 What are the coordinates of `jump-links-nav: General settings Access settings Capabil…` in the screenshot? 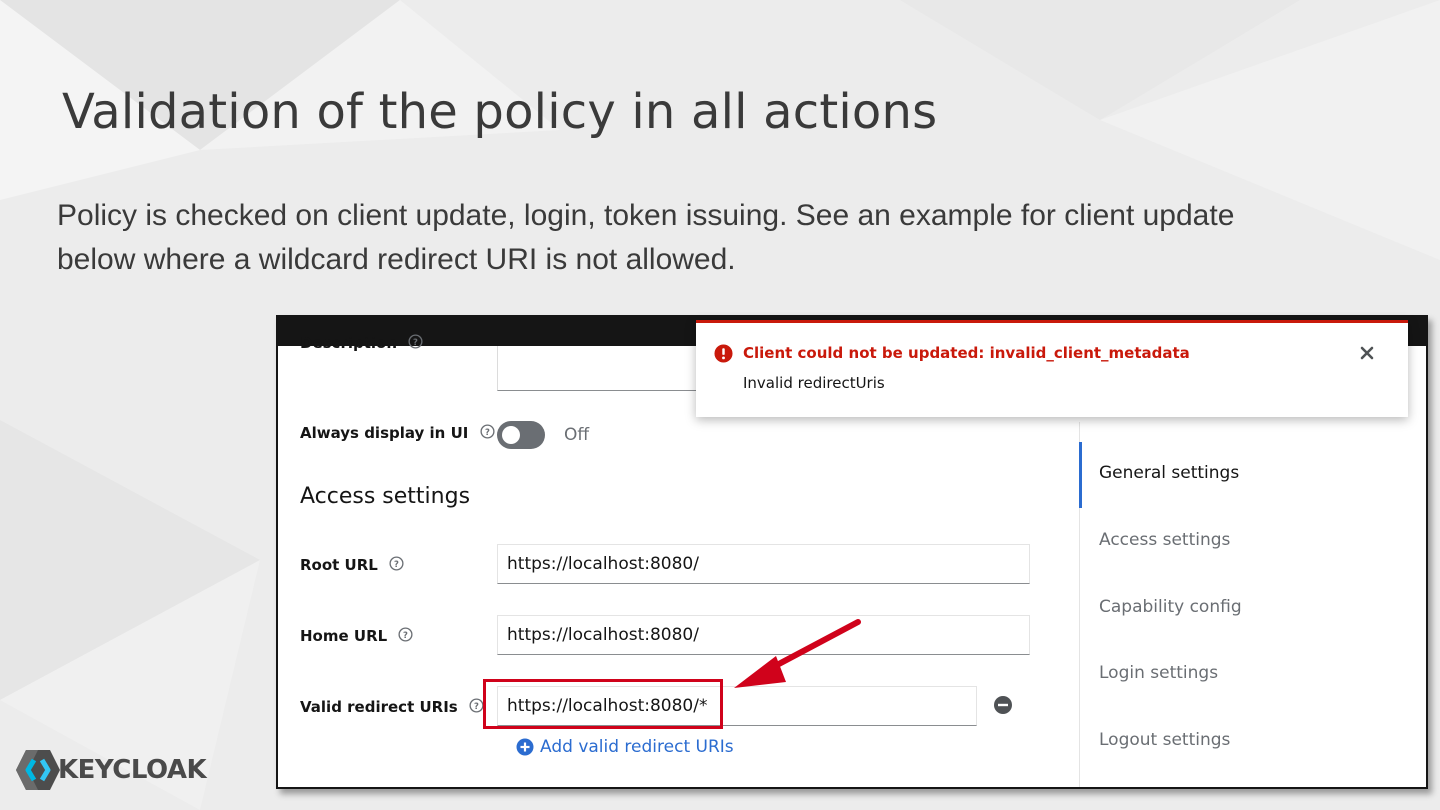 It's located at (1252, 604).